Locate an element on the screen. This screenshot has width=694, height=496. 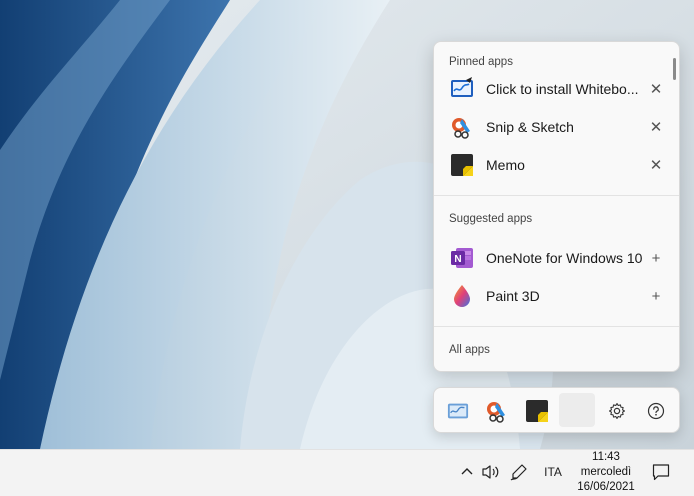
pen-menu-button is located at coordinates (519, 472).